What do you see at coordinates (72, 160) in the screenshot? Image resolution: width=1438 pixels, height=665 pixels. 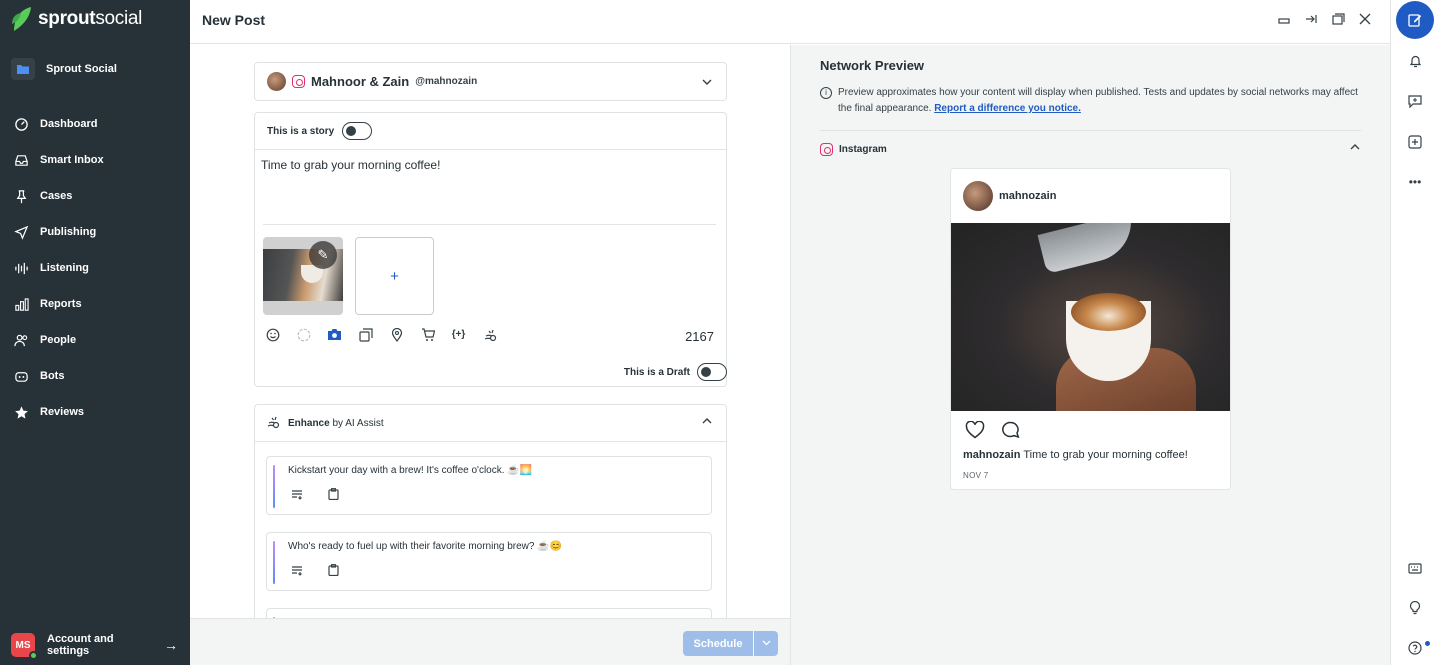 I see `nav-label: Smart Inbox` at bounding box center [72, 160].